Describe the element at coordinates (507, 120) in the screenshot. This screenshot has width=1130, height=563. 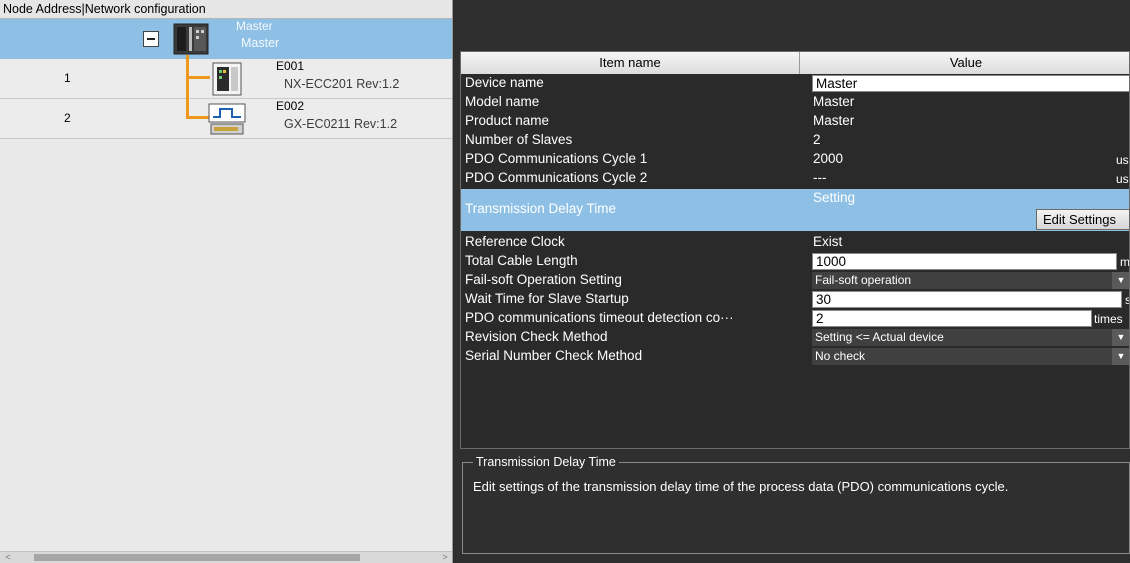
I see `property-name: Product name` at that location.